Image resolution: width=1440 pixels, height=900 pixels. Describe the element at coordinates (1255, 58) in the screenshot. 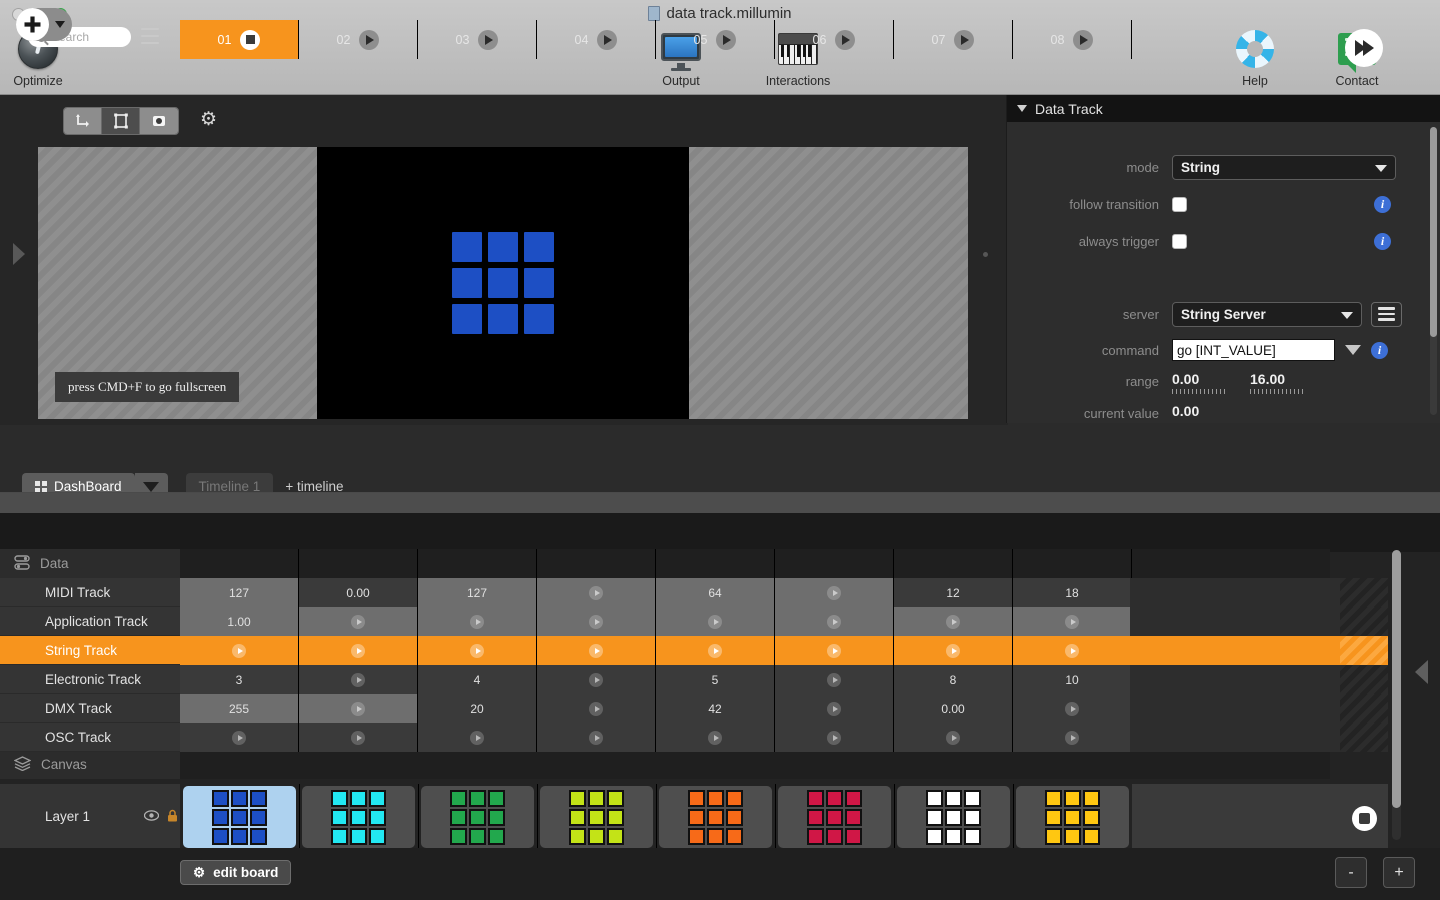

I see `toolbar-item-help: Help` at that location.